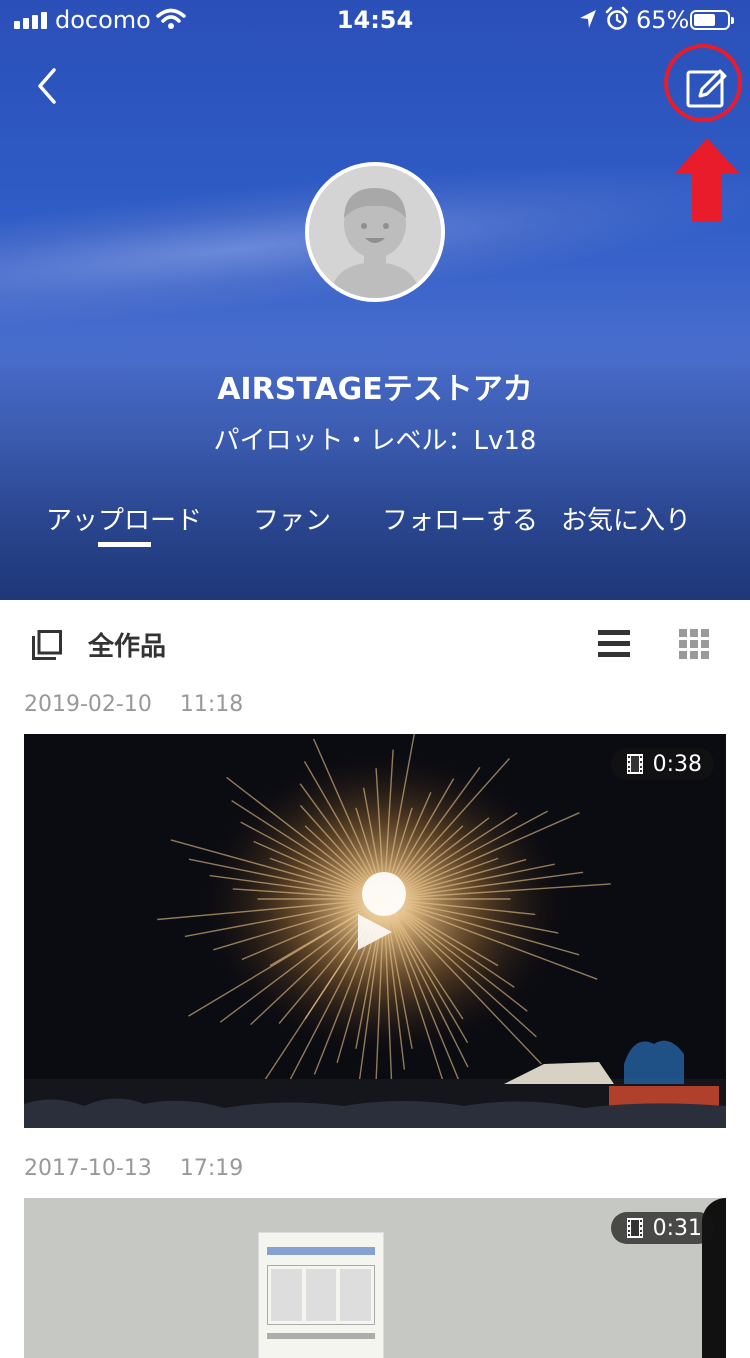 The width and height of the screenshot is (750, 1358). What do you see at coordinates (47, 645) in the screenshot?
I see `works-stack-icon` at bounding box center [47, 645].